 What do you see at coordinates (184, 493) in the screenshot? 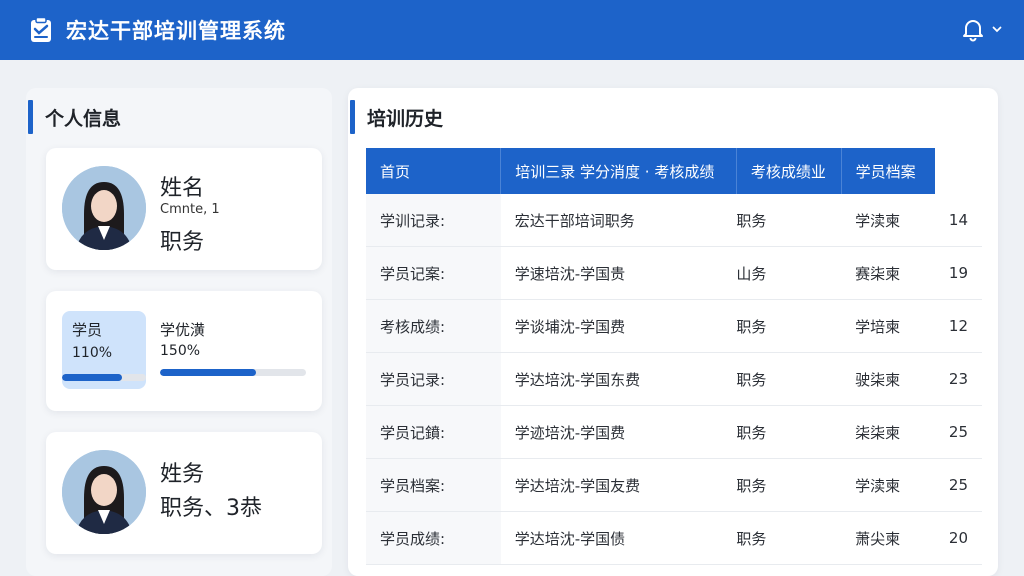
I see `profile-card-2: 姓务 职务、3恭` at bounding box center [184, 493].